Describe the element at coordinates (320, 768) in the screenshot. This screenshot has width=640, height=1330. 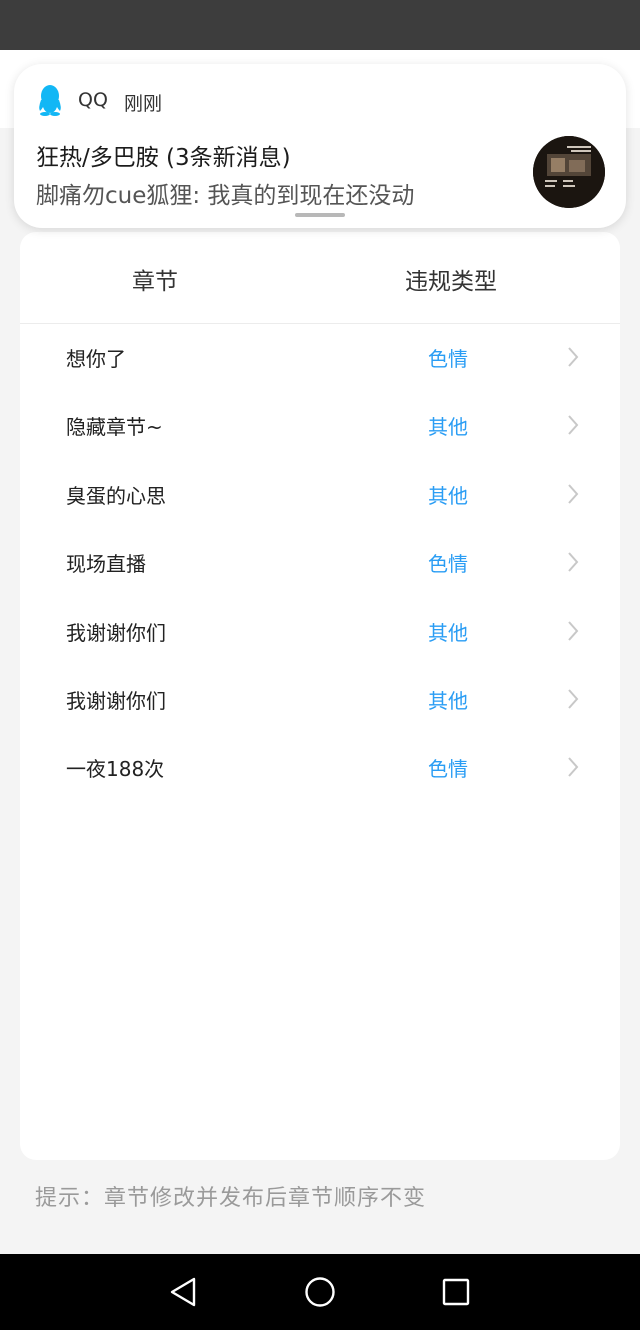
I see `table-row: 一夜188次 色情` at that location.